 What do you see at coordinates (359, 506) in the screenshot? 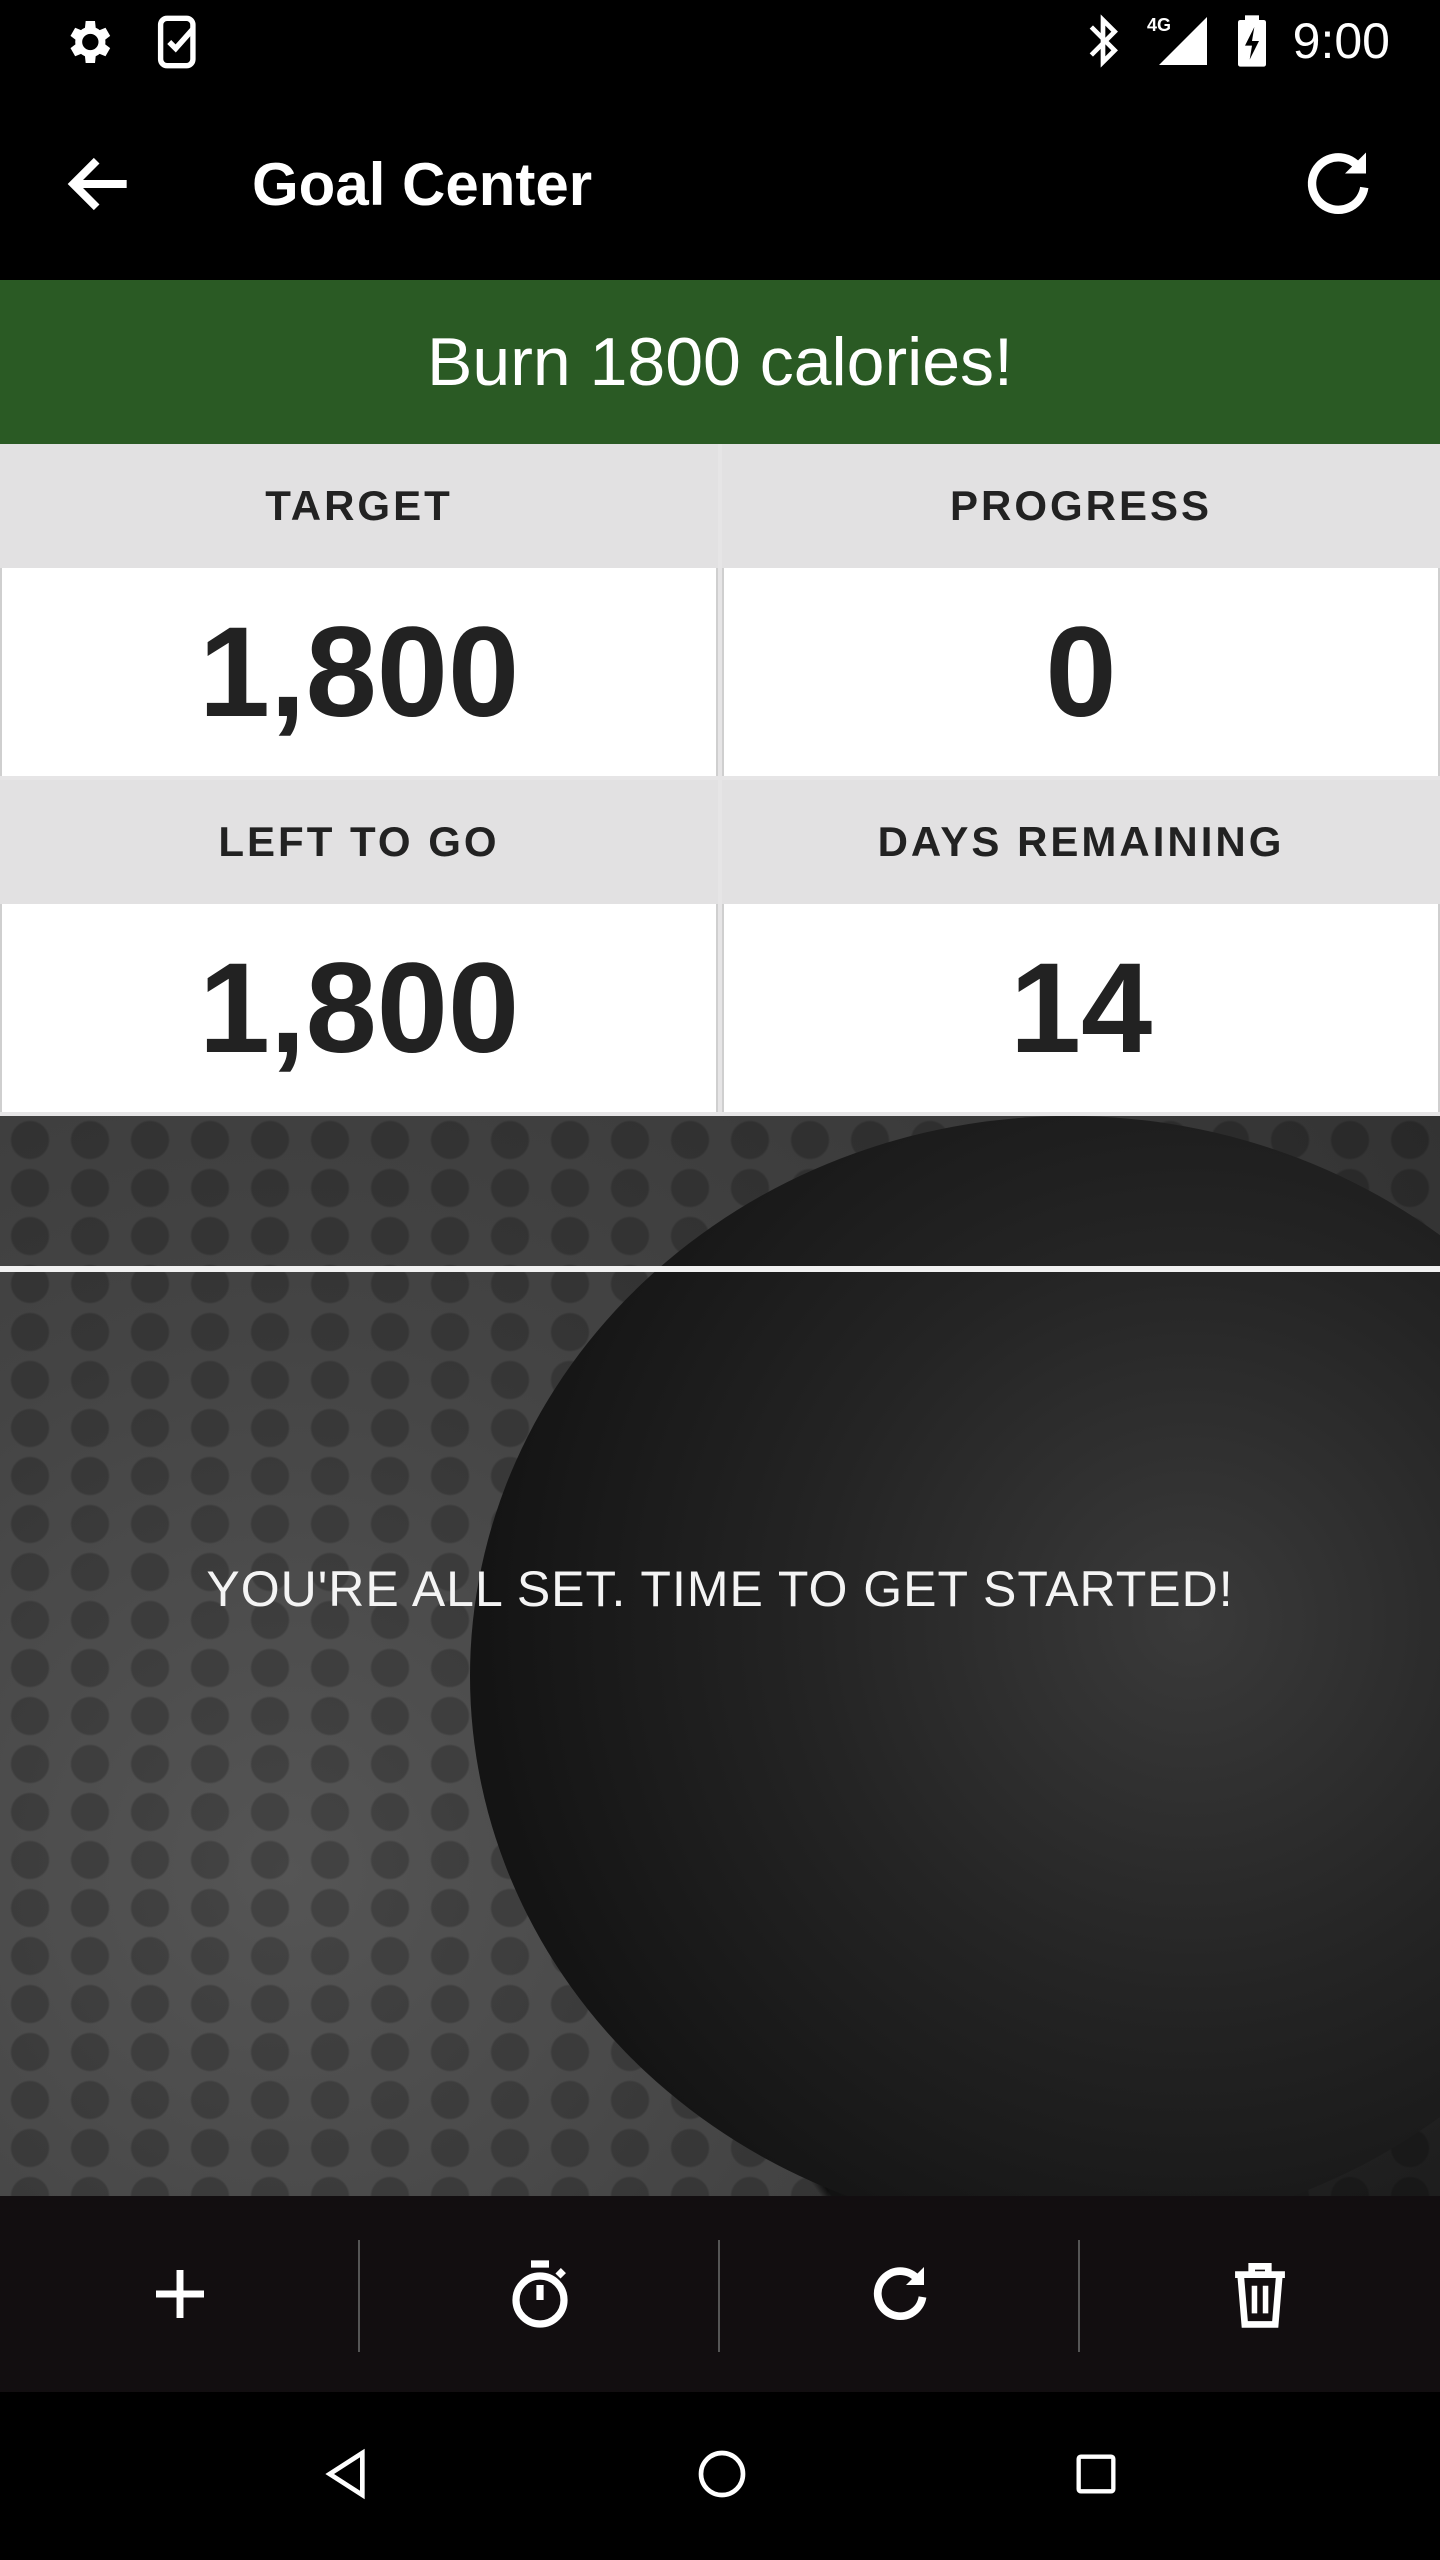
I see `stat-label: TARGET` at bounding box center [359, 506].